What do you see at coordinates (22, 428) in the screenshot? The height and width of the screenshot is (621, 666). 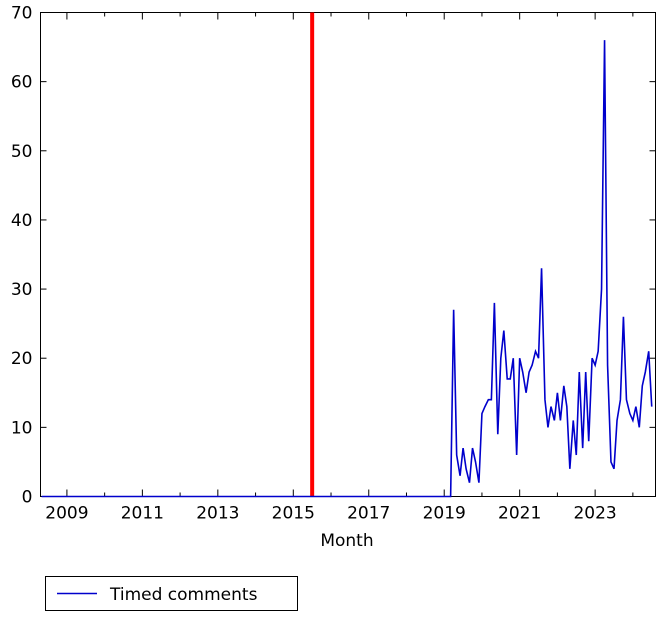 I see `y-tick-label: 10` at bounding box center [22, 428].